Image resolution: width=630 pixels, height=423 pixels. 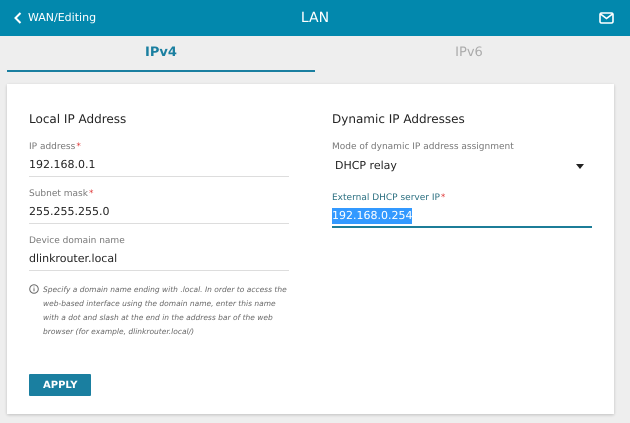 What do you see at coordinates (78, 119) in the screenshot?
I see `section-title: Local IP Address` at bounding box center [78, 119].